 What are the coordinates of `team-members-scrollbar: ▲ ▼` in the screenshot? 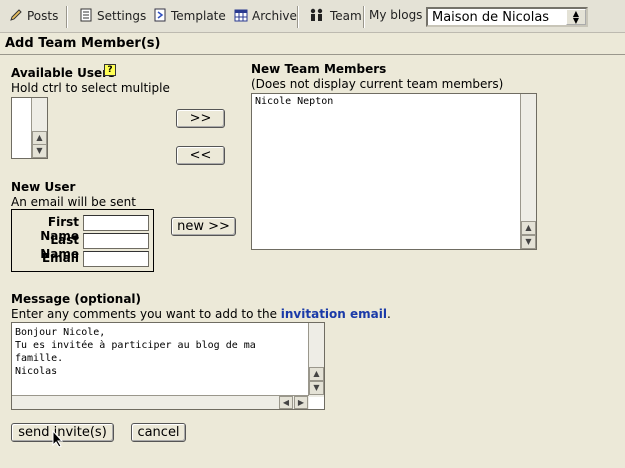 It's located at (528, 171).